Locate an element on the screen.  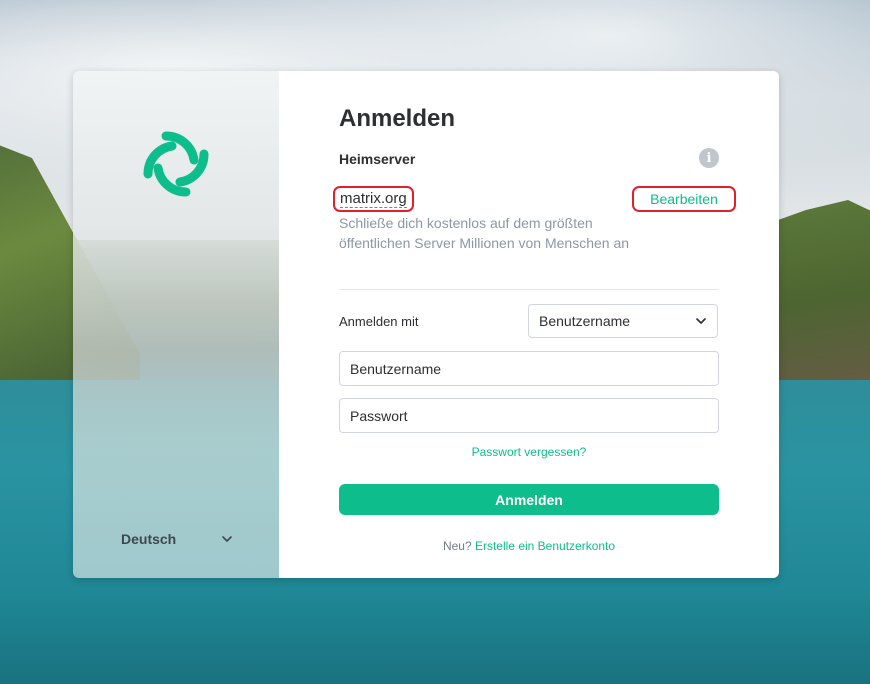
signin-with-label: Anmelden mit is located at coordinates (379, 321).